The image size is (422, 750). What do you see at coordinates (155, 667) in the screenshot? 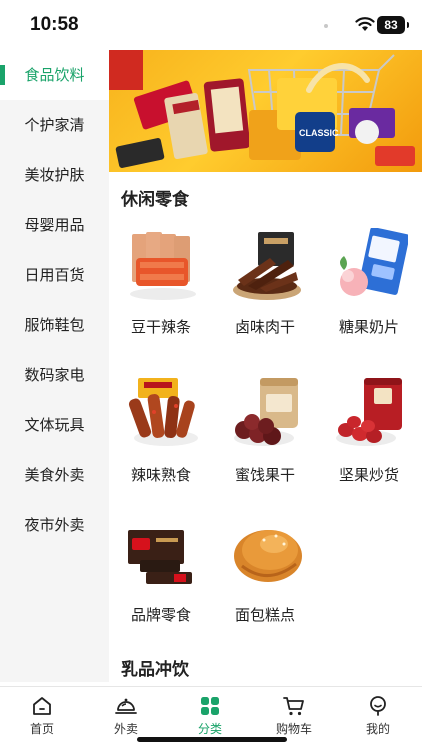
I see `section-title-dairy-drinks: 乳品冲饮` at bounding box center [155, 667].